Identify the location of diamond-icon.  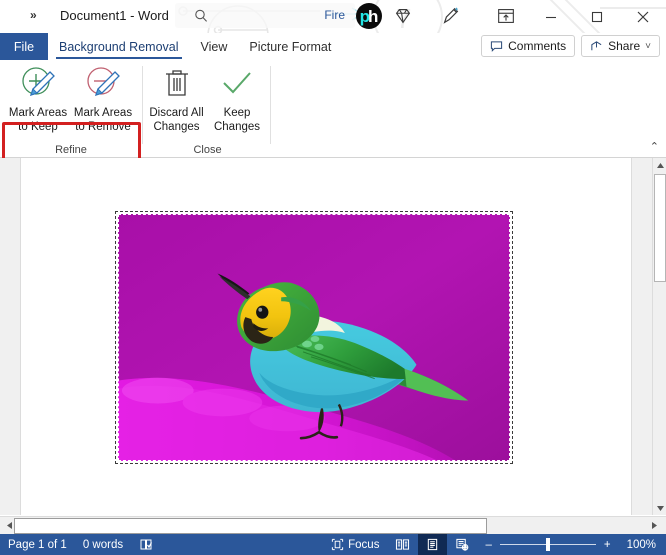
(403, 16).